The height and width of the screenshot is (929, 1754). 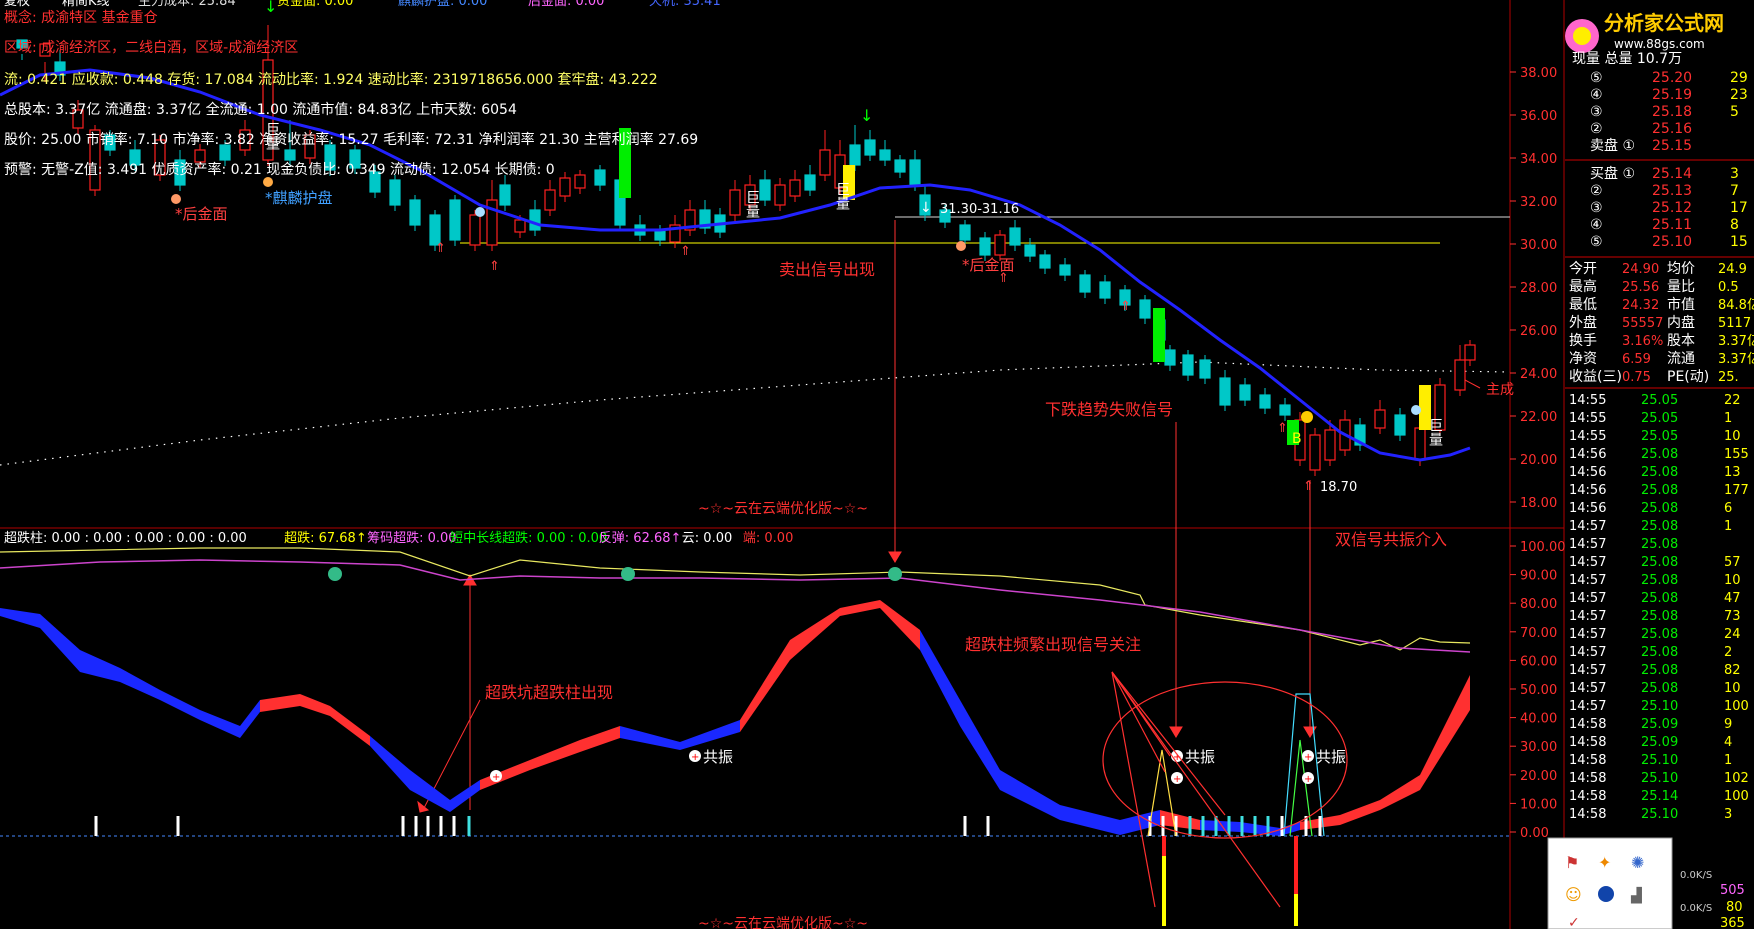 What do you see at coordinates (1732, 562) in the screenshot?
I see `tick-volume: 57` at bounding box center [1732, 562].